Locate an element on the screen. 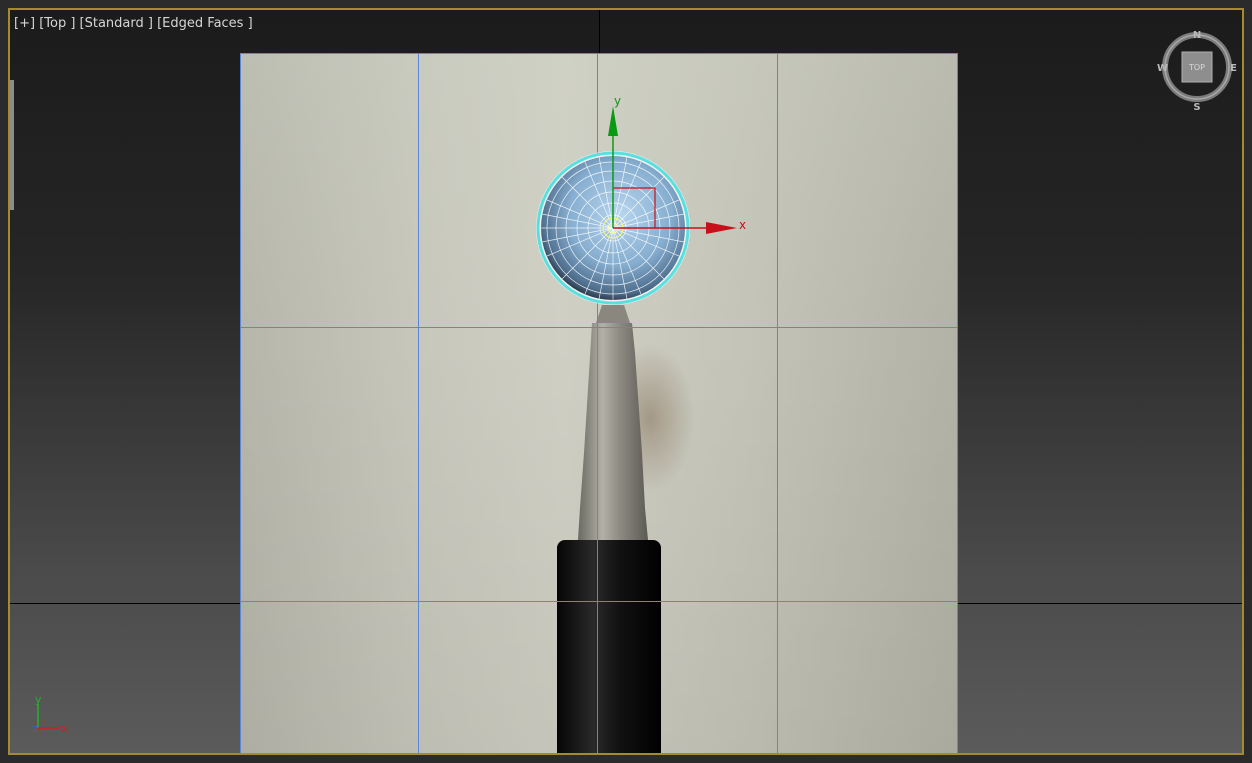  compass-east: E is located at coordinates (1233, 68).